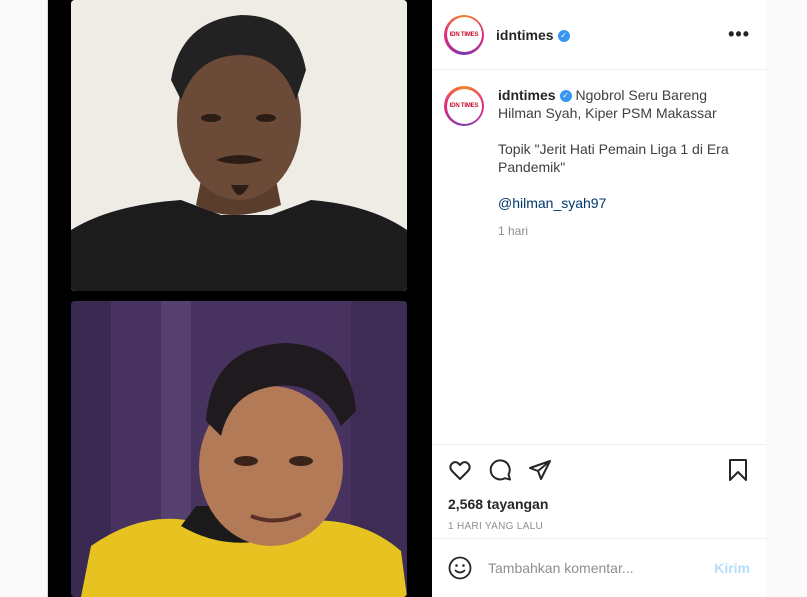  I want to click on avatar-logo: IDN TIMES, so click(464, 34).